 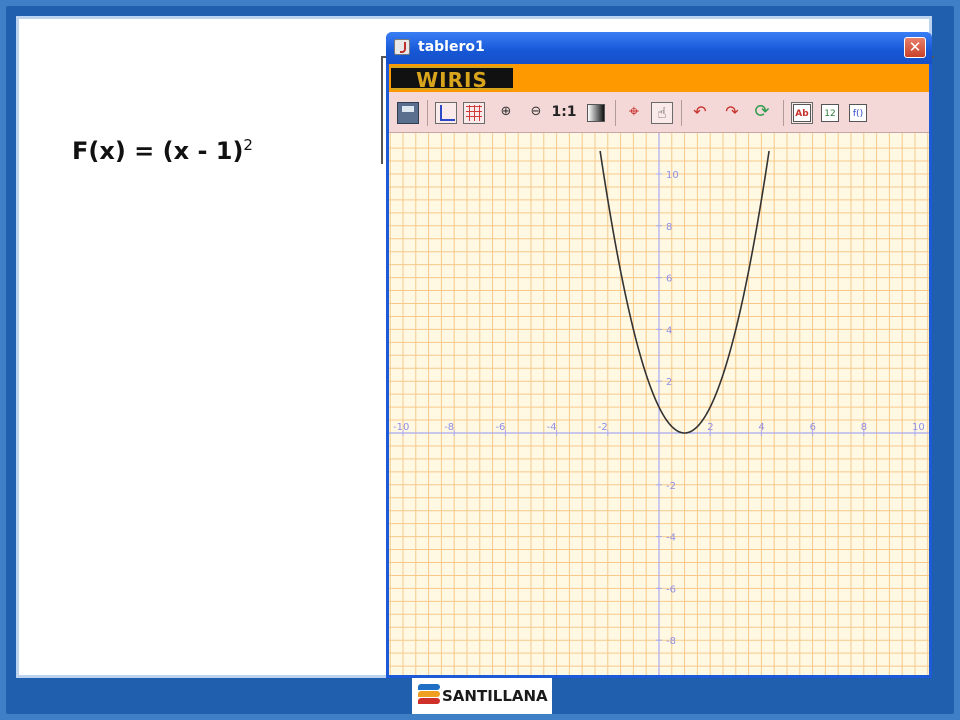 What do you see at coordinates (813, 427) in the screenshot?
I see `x-tick-label: 6` at bounding box center [813, 427].